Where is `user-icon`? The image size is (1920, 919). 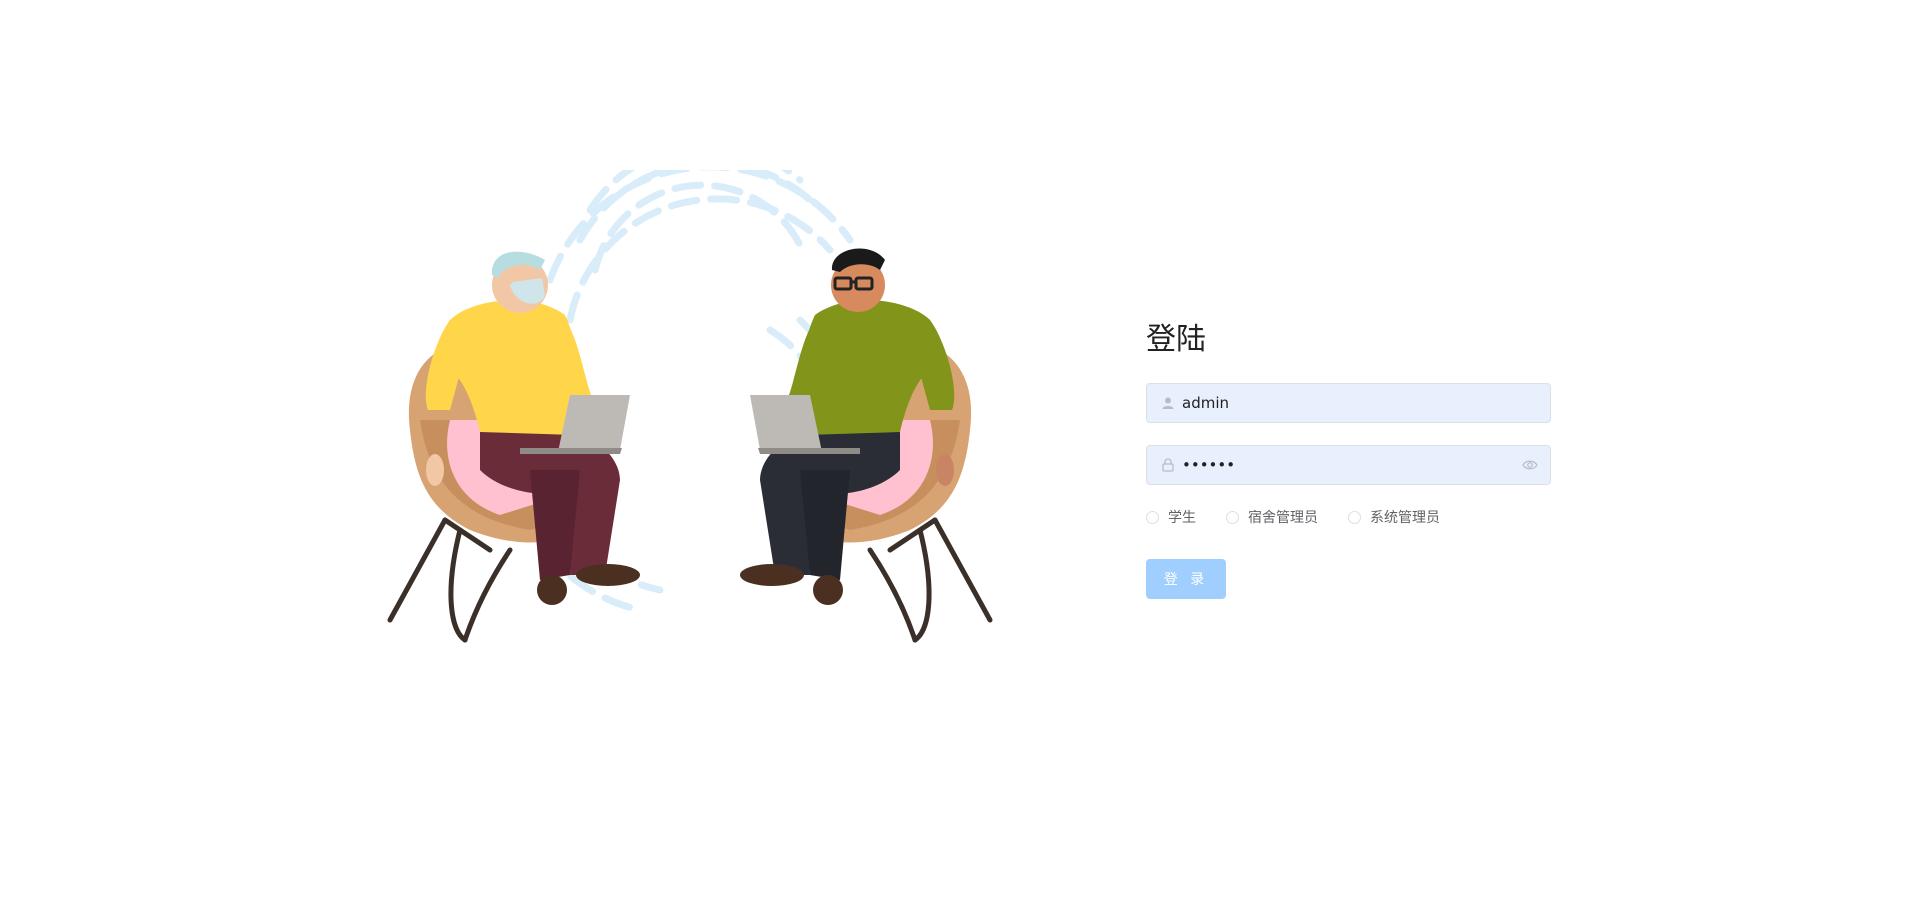
user-icon is located at coordinates (1168, 403).